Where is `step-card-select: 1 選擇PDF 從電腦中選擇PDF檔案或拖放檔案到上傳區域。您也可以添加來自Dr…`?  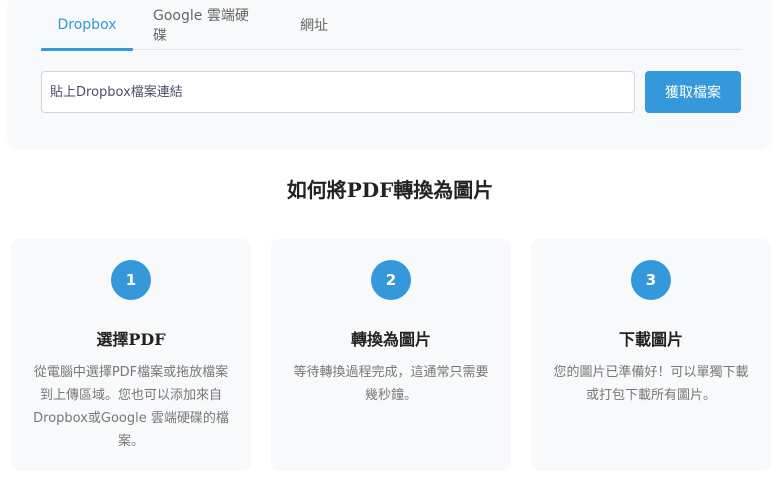 step-card-select: 1 選擇PDF 從電腦中選擇PDF檔案或拖放檔案到上傳區域。您也可以添加來自Dr… is located at coordinates (131, 355).